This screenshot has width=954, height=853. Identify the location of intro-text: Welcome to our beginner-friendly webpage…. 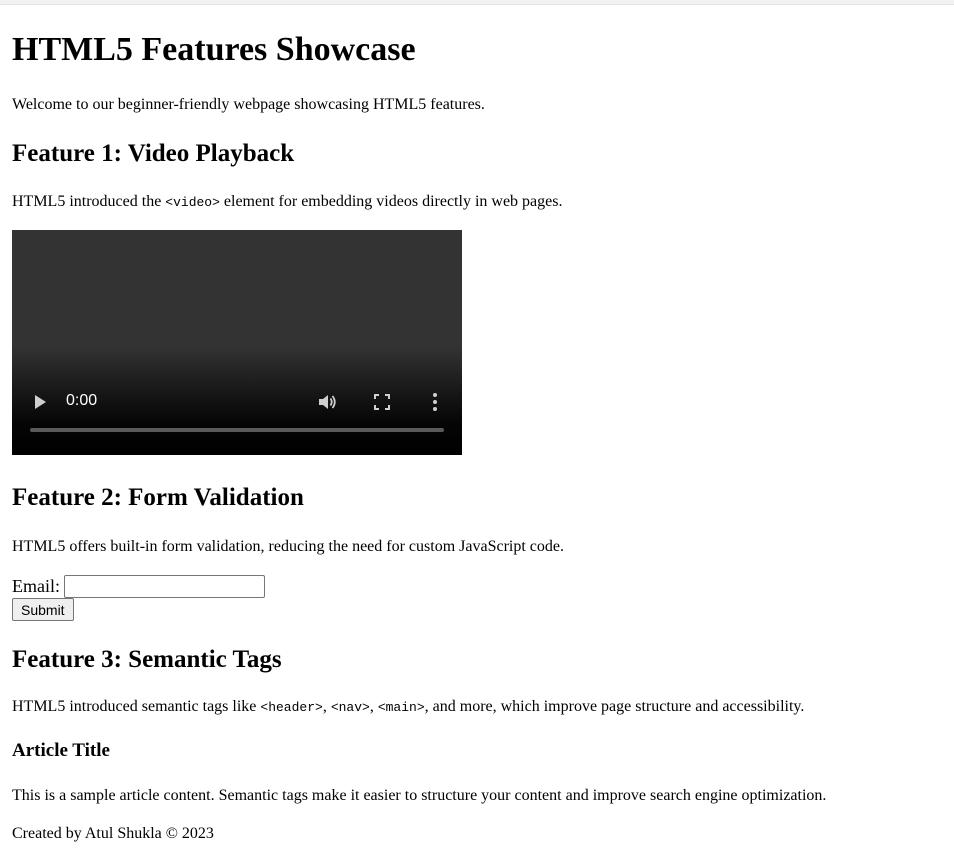
(248, 104).